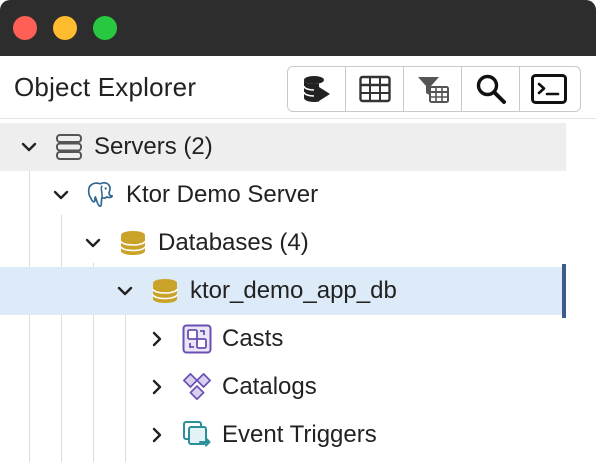  What do you see at coordinates (293, 290) in the screenshot?
I see `tree-node-label: ktor_demo_app_db` at bounding box center [293, 290].